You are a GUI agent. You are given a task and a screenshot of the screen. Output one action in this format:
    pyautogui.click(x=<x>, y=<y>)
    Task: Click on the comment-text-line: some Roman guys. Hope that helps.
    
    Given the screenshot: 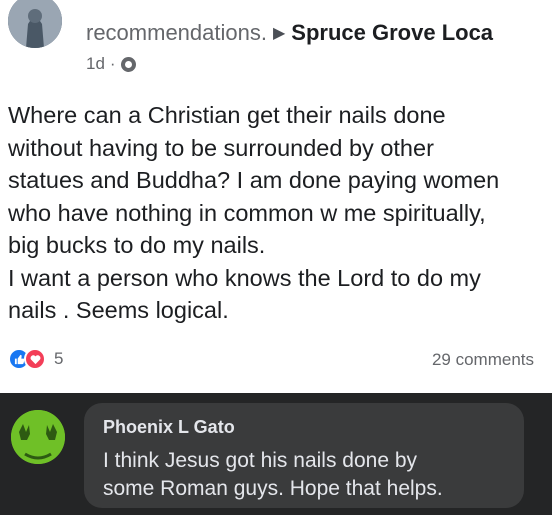 What is the action you would take?
    pyautogui.click(x=273, y=488)
    